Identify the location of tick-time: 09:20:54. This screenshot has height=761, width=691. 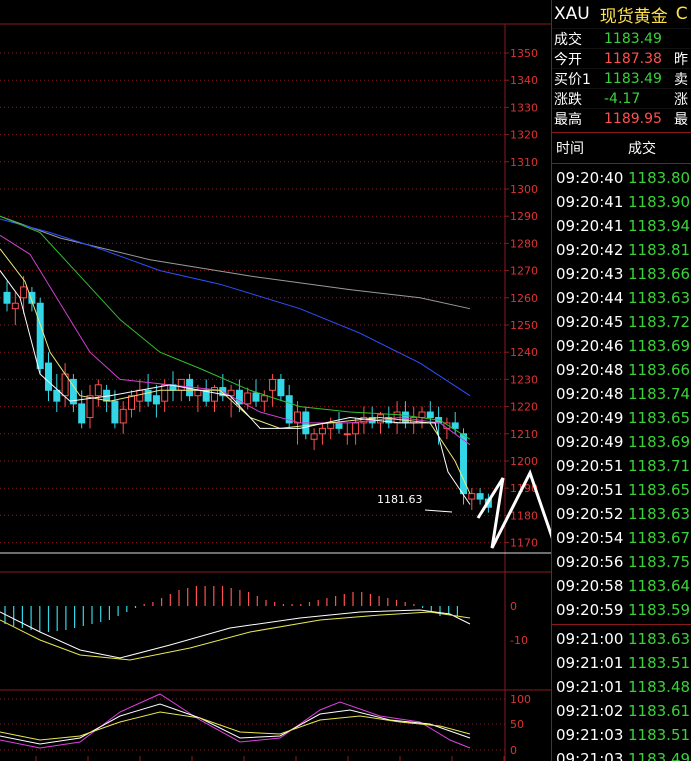
(590, 538).